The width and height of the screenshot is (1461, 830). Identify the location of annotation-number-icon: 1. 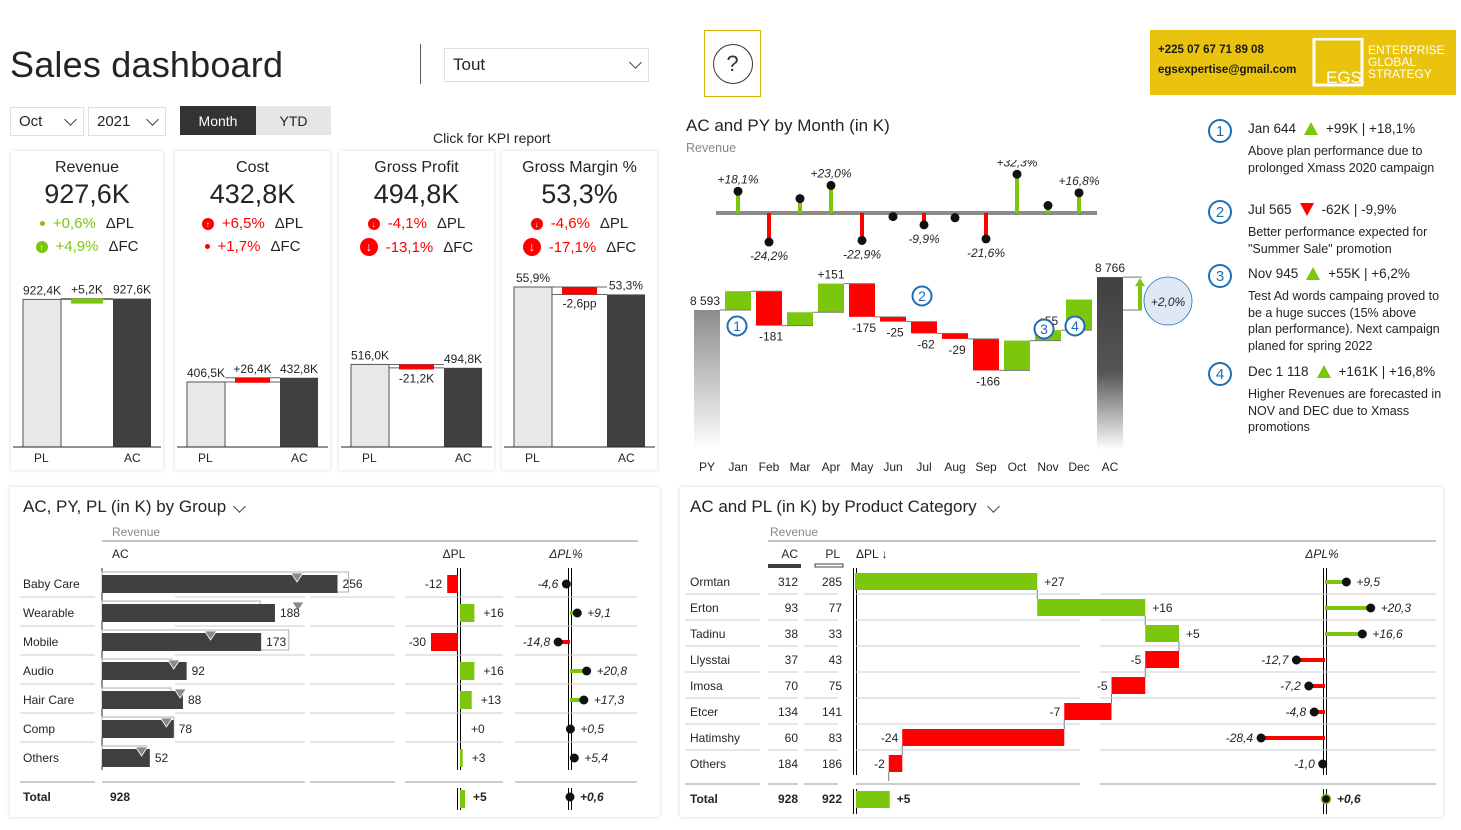
(1220, 131).